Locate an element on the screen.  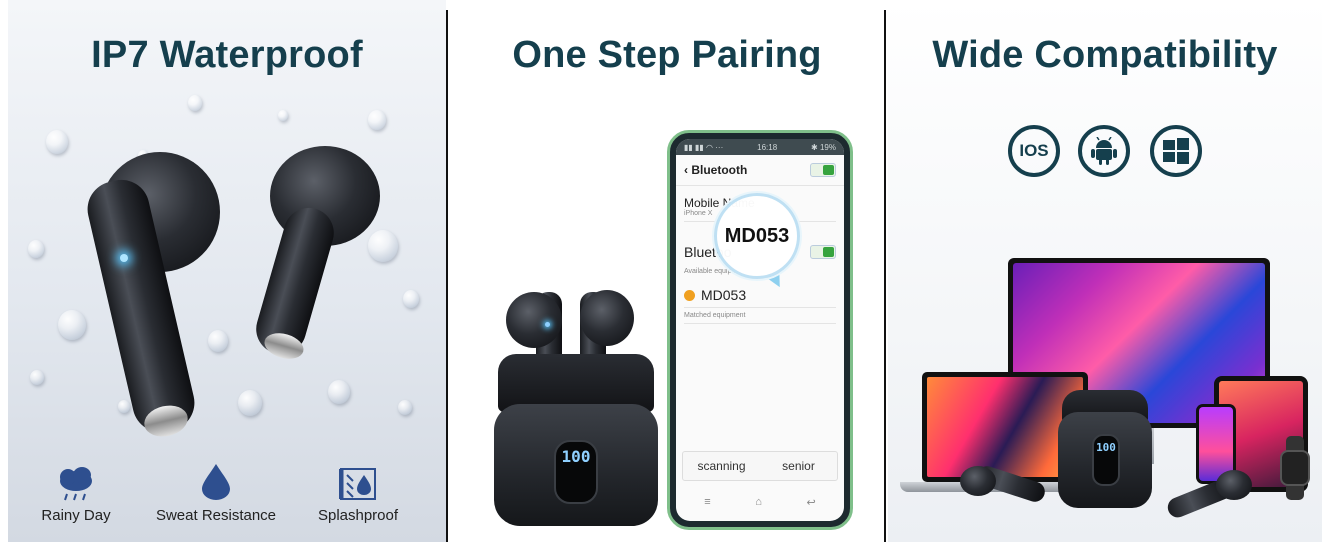
phone-status-bar: ▮▮ ▮▮ ◠ ··· 16:18 ✱ 19% is located at coordinates (760, 147).